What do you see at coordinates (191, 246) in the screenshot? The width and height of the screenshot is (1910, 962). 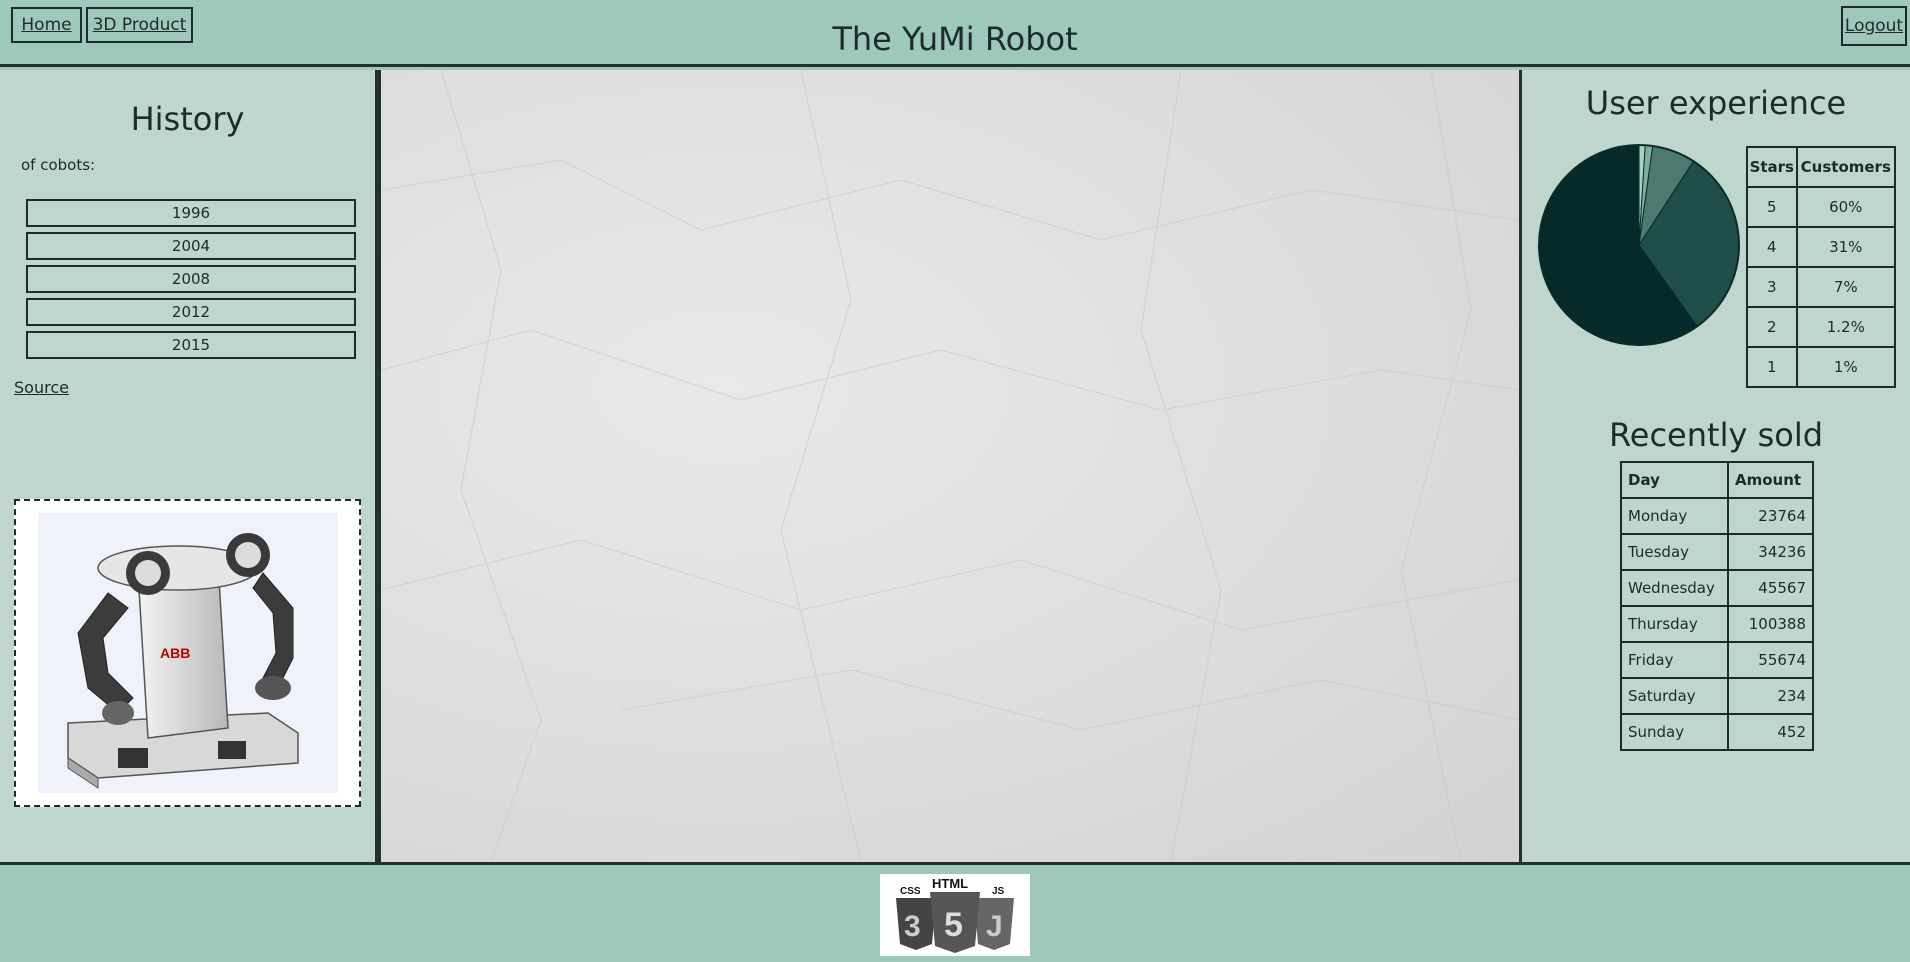 I see `year-button-2004: 2004` at bounding box center [191, 246].